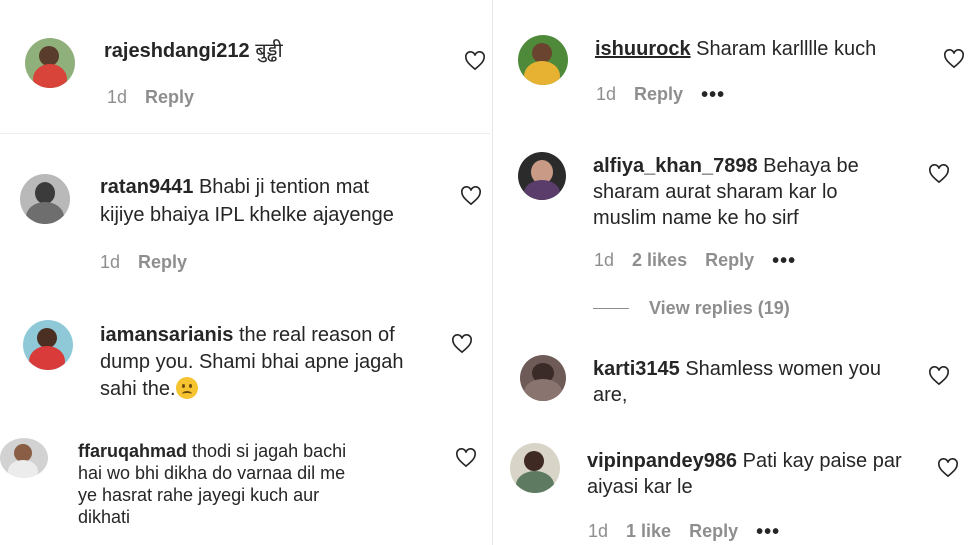 The width and height of the screenshot is (970, 545). Describe the element at coordinates (643, 49) in the screenshot. I see `username: ishuurock` at that location.